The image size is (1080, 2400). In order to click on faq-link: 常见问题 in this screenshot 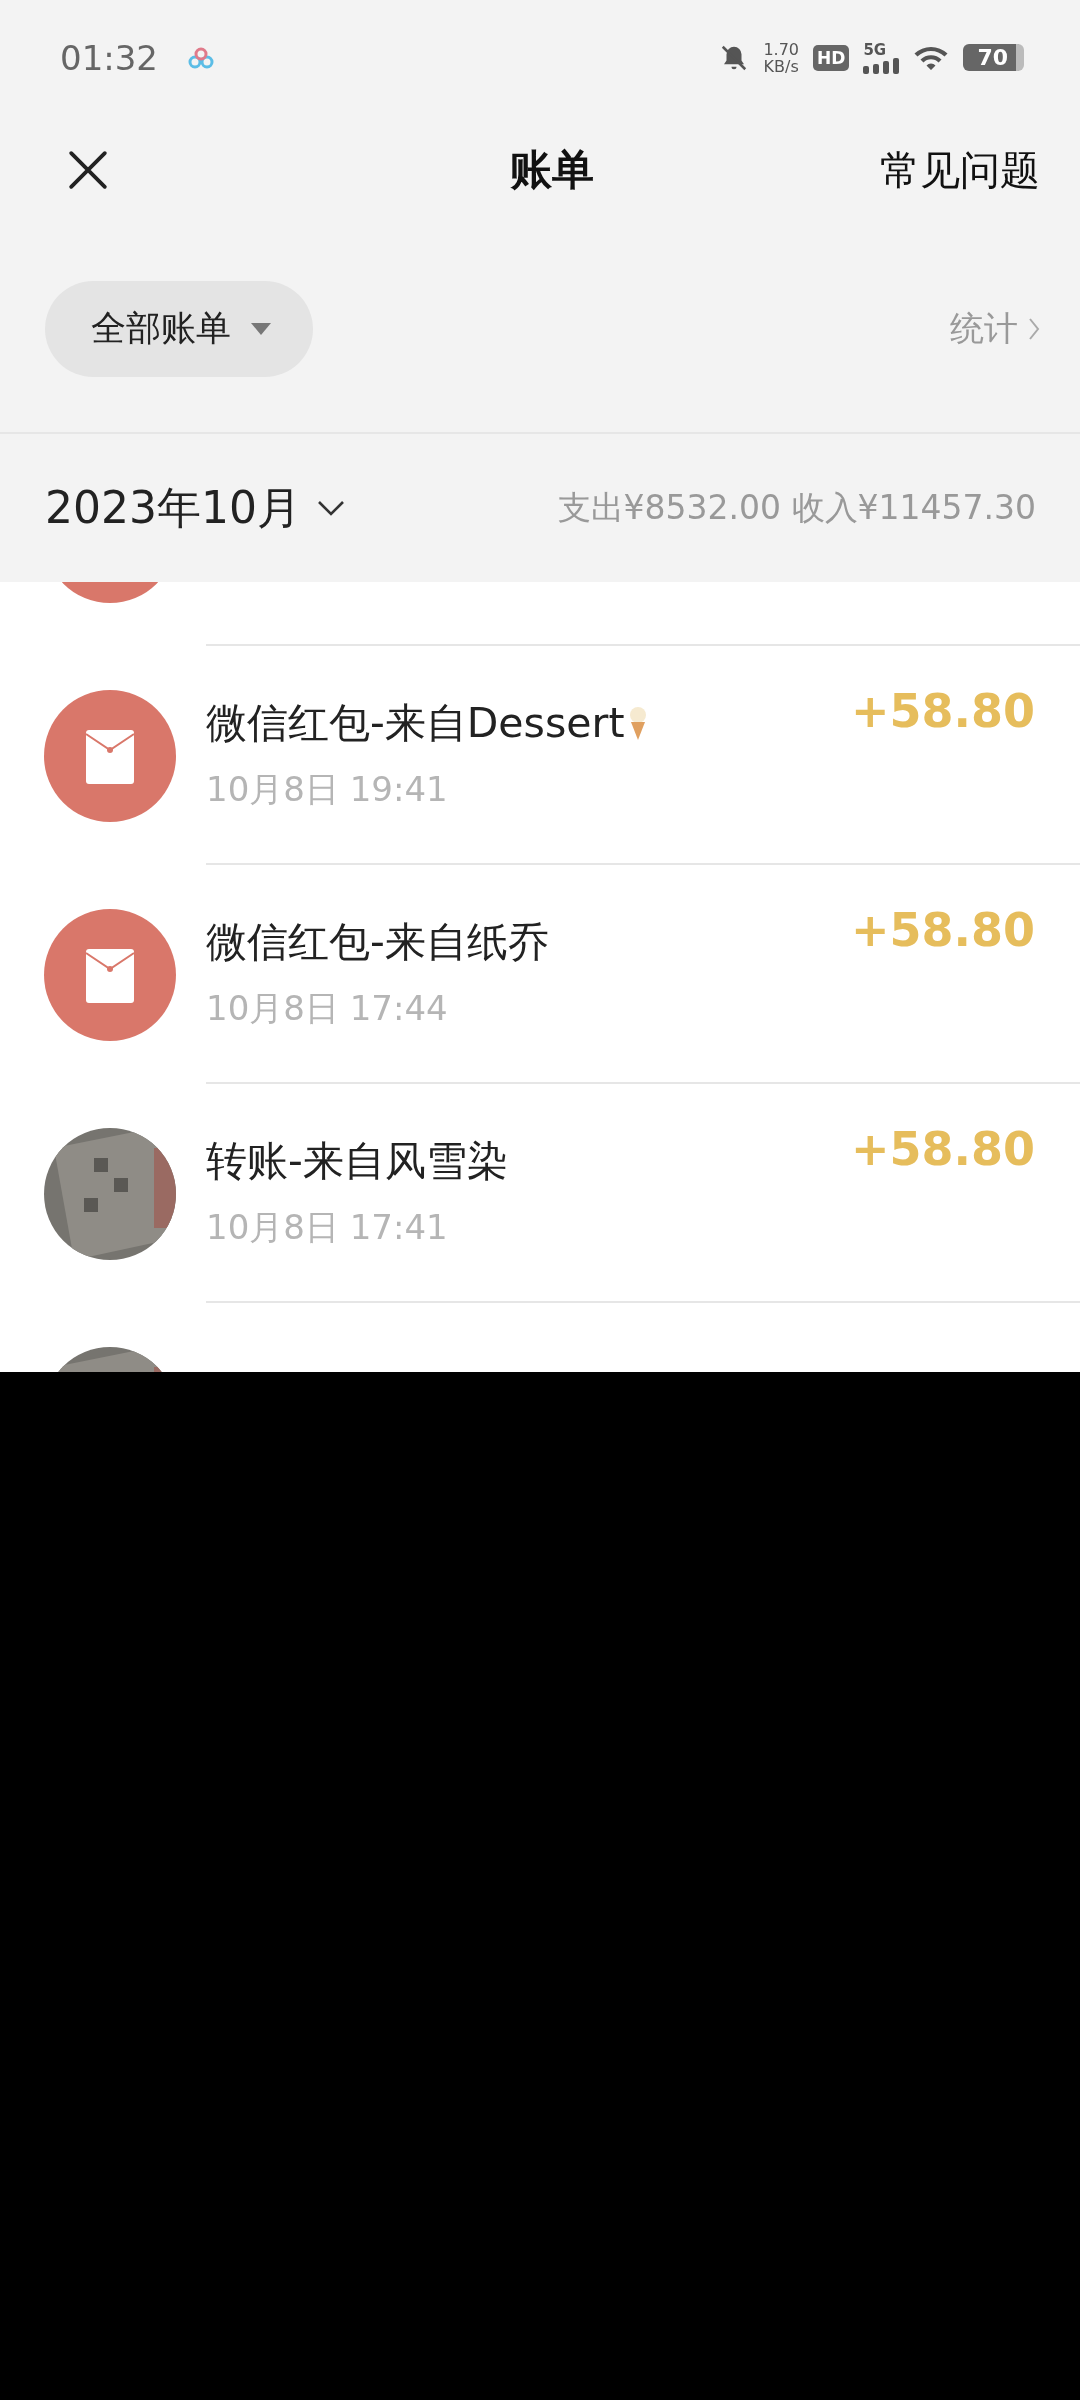, I will do `click(960, 170)`.